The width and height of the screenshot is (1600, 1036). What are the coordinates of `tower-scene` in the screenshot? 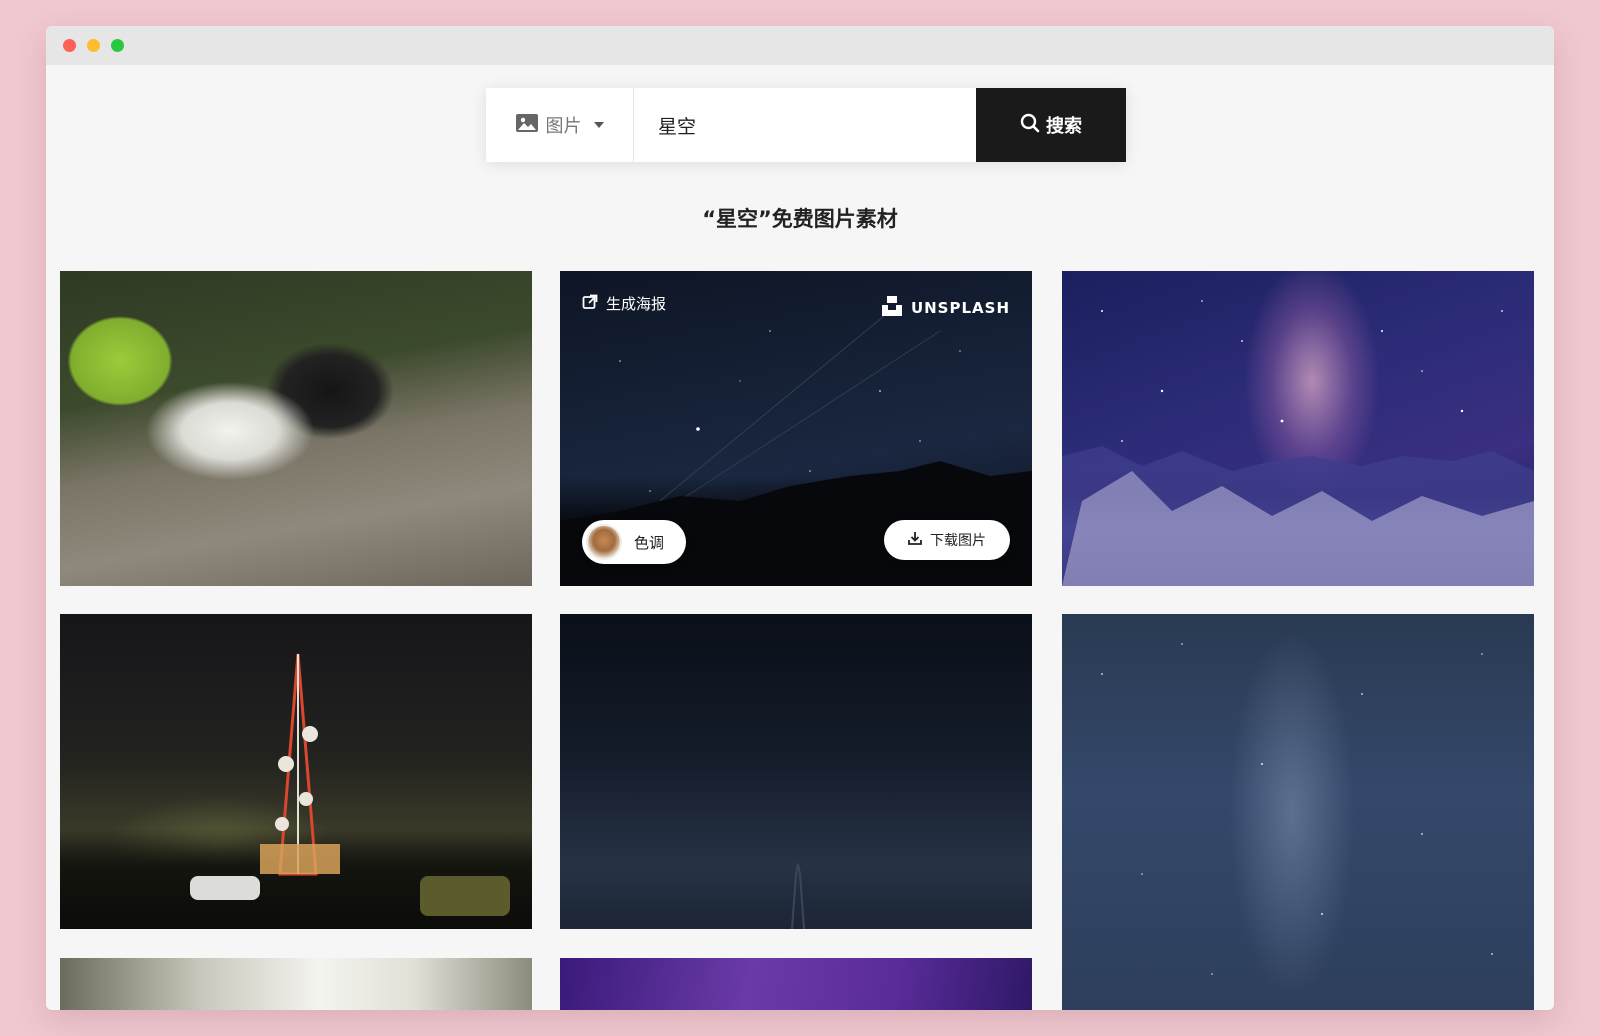 It's located at (350, 784).